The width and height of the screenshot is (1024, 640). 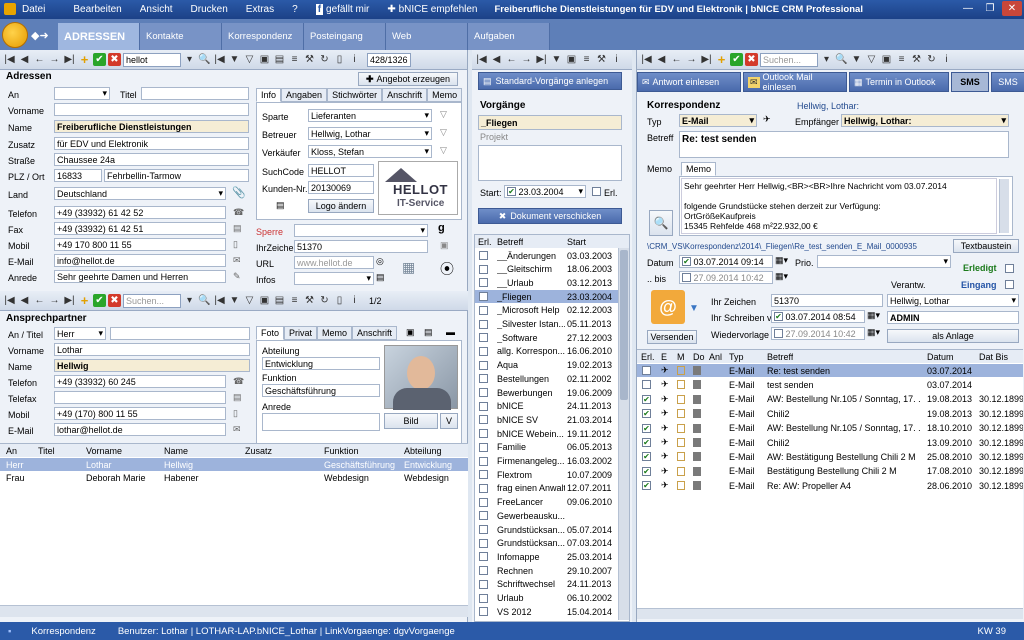 What do you see at coordinates (238, 212) in the screenshot?
I see `phone-icon: ☎` at bounding box center [238, 212].